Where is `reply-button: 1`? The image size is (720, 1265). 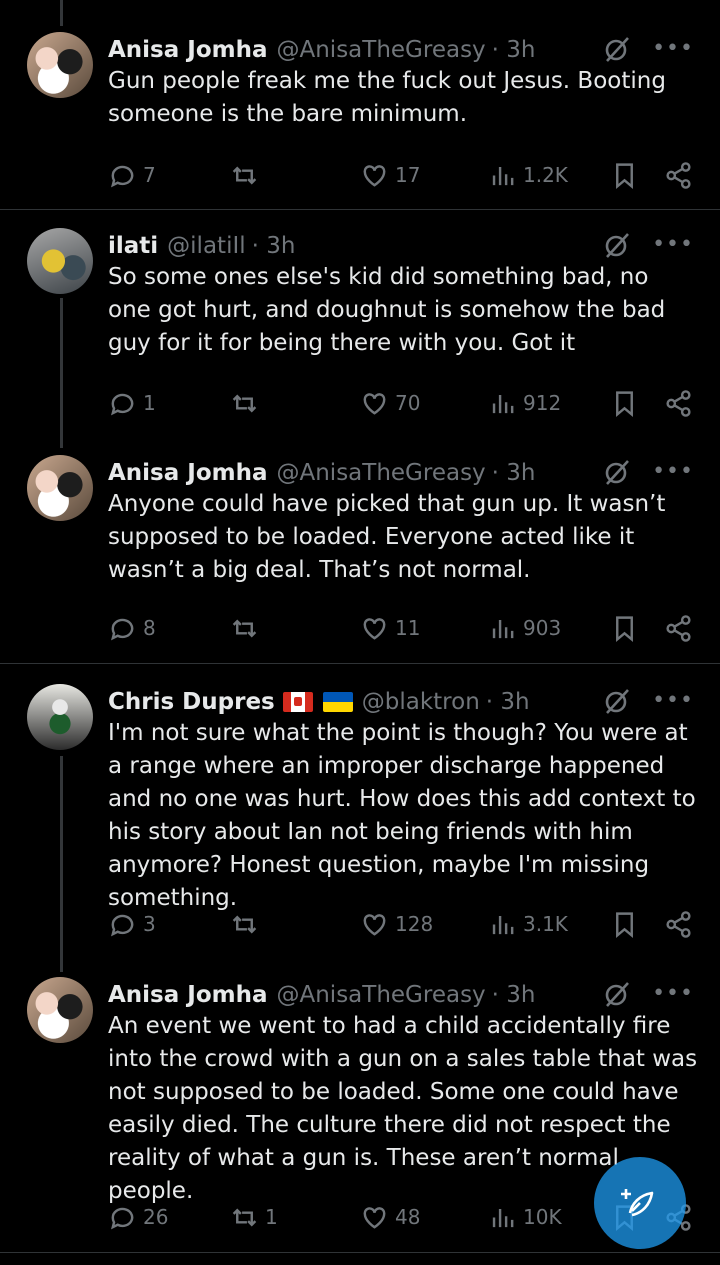
reply-button: 1 is located at coordinates (132, 403).